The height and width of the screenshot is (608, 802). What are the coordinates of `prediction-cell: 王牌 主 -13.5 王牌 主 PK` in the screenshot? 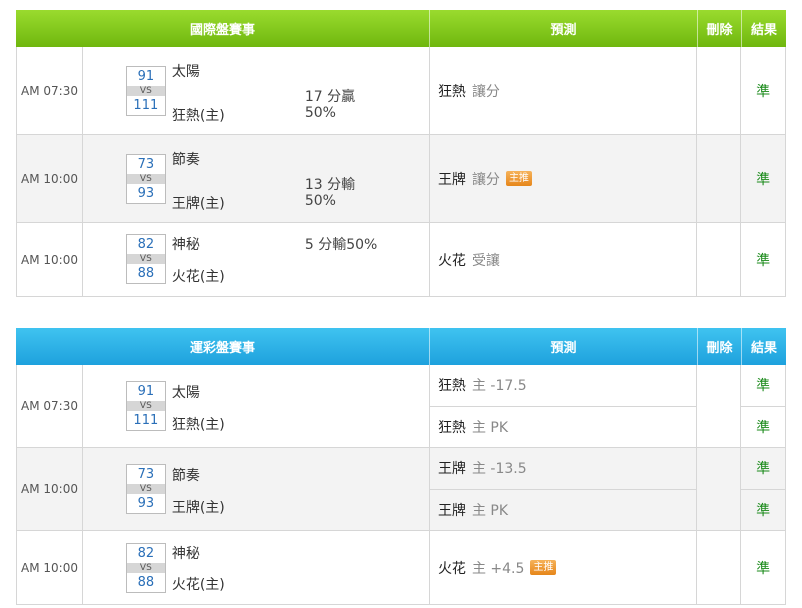 It's located at (563, 489).